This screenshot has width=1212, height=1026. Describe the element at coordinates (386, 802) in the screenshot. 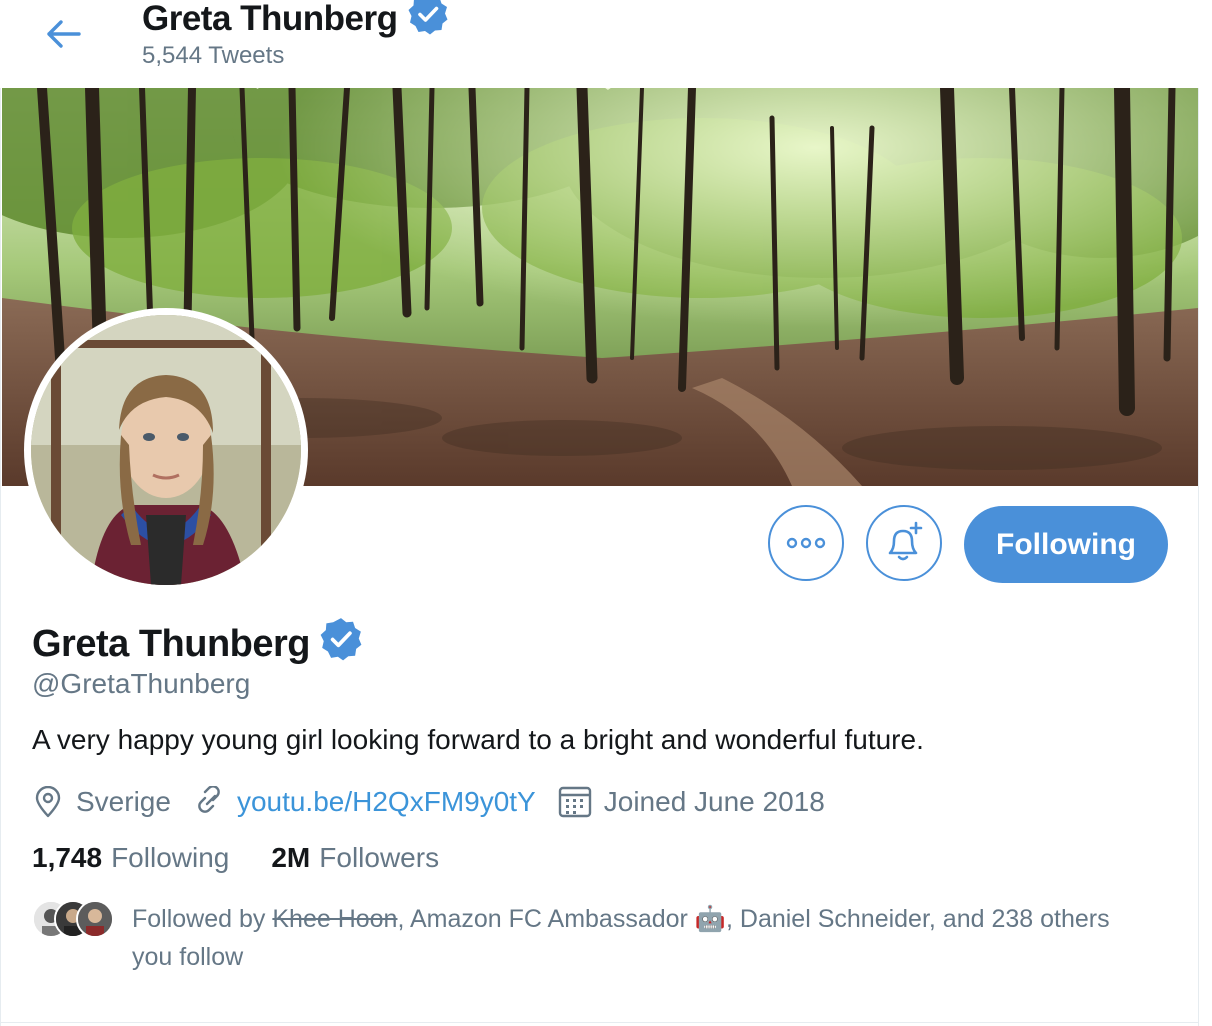

I see `website-link: youtu.be/H2QxFM9y0tY` at that location.